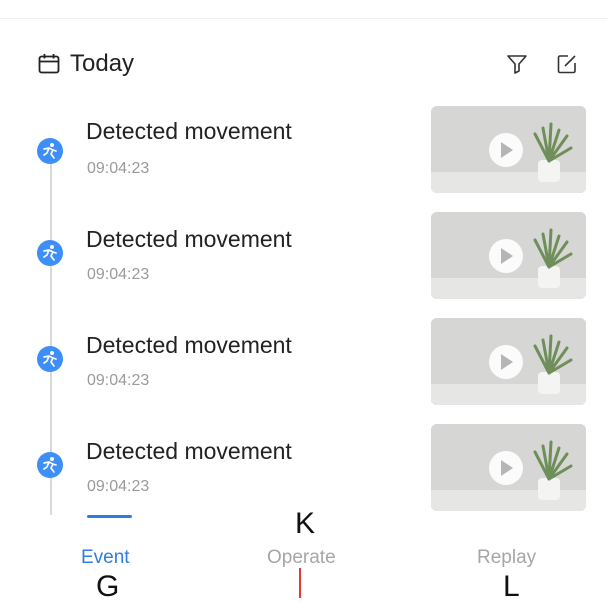 Image resolution: width=607 pixels, height=603 pixels. Describe the element at coordinates (511, 586) in the screenshot. I see `marker-l: L` at that location.